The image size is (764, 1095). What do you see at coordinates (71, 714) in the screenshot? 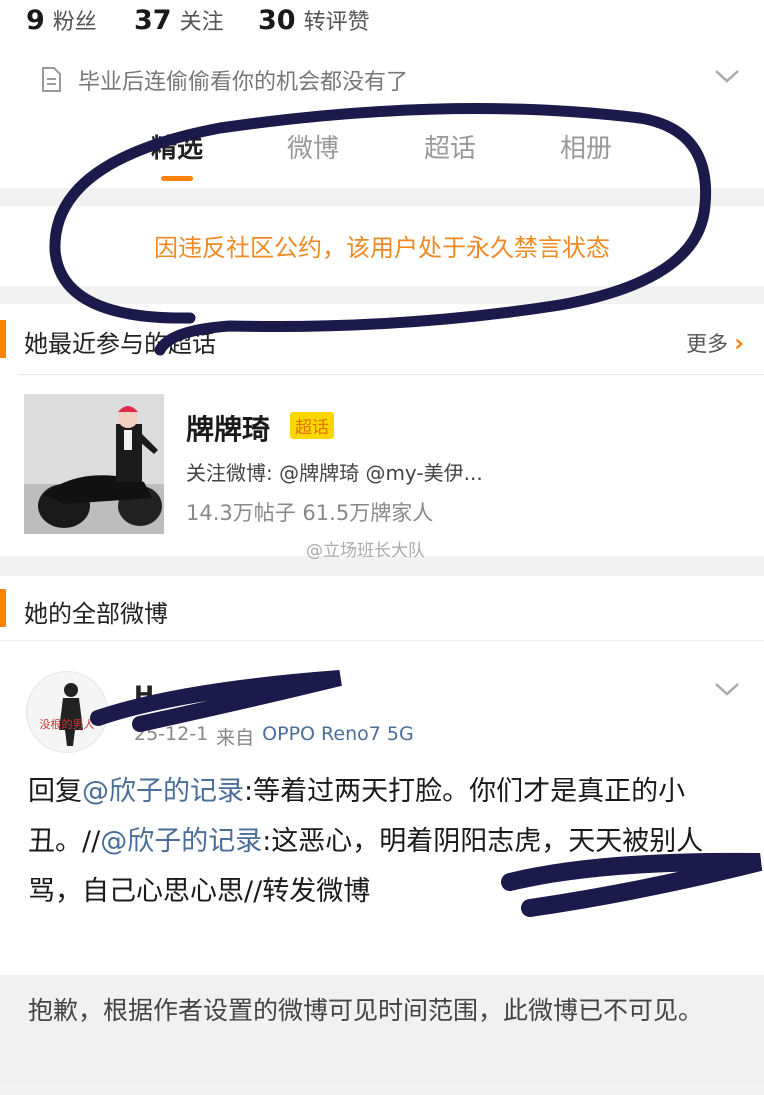
I see `avatar-figure` at bounding box center [71, 714].